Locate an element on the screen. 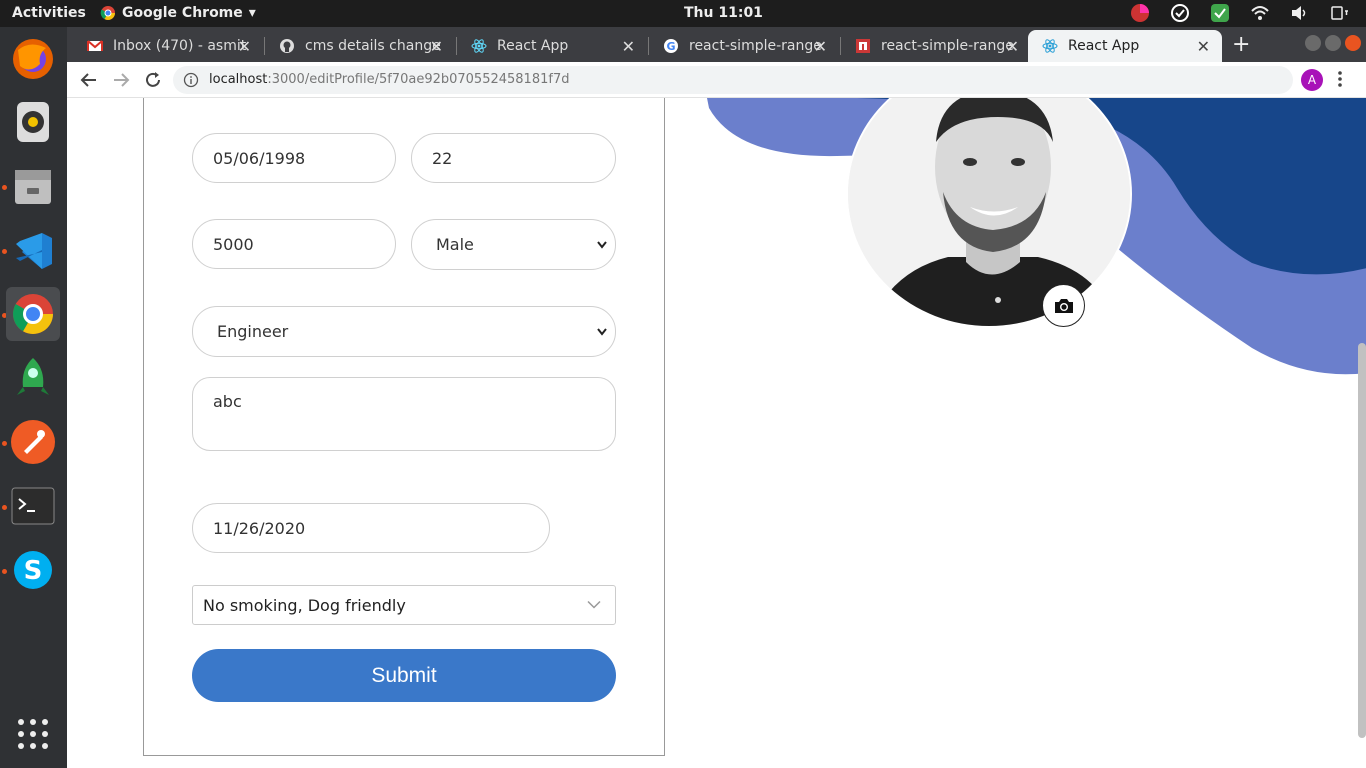  app-menu: Google Chrome ▾ is located at coordinates (178, 13).